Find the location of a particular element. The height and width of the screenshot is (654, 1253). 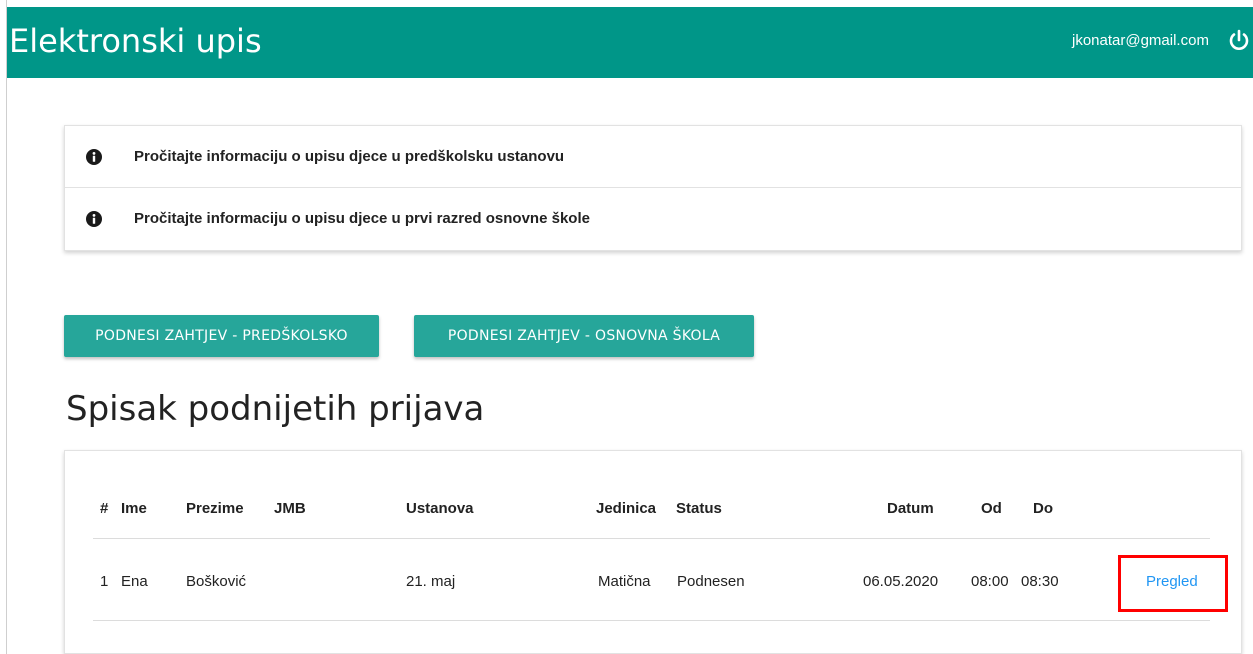

column-header-number: # is located at coordinates (104, 508).